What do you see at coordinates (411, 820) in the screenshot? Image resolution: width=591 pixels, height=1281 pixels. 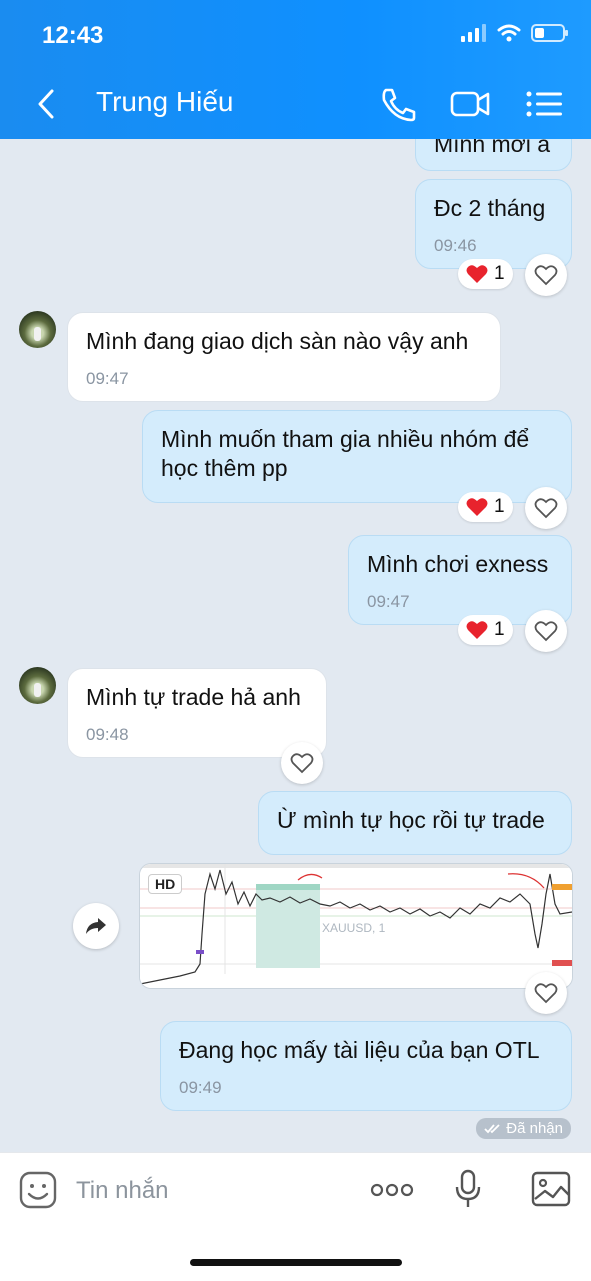 I see `message-text: Ừ mình tự học rồi tự trade` at bounding box center [411, 820].